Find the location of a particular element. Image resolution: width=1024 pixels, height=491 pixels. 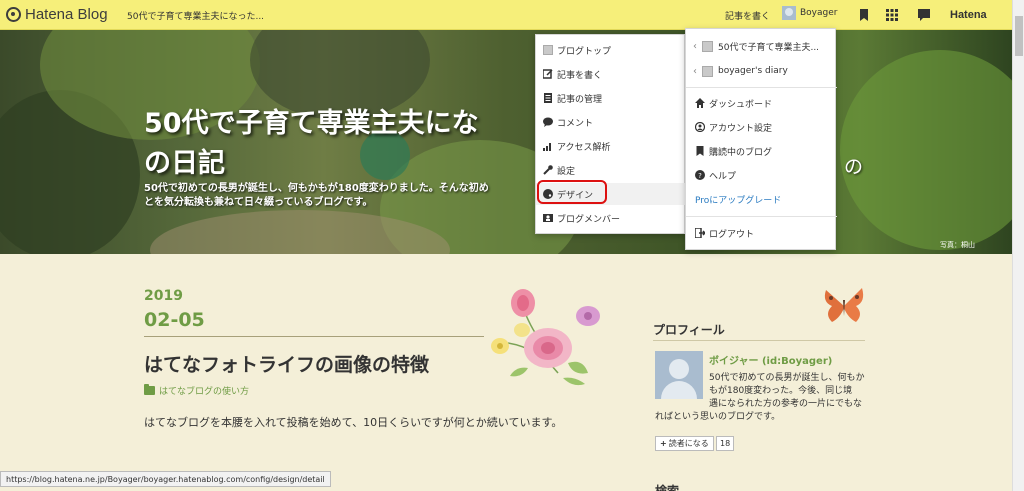

grid-icon is located at coordinates (892, 15).